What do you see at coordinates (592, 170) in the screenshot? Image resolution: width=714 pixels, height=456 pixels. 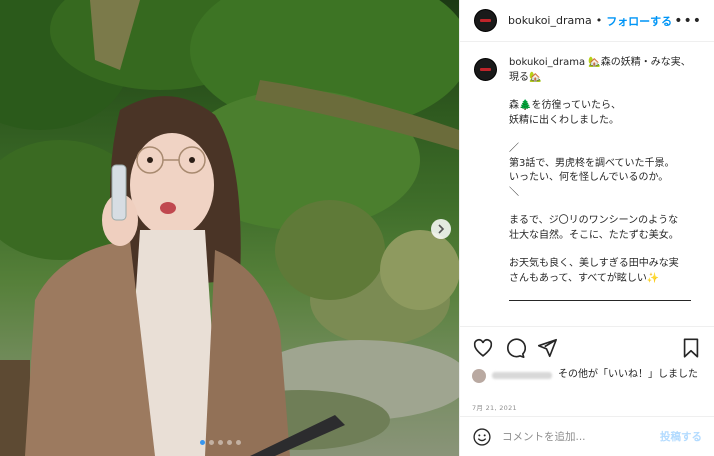 I see `caption-paragraph: ／ 第3話で、男虎柊を調べていた千景。 いったい、何を怪しんでいるのか。 ＼` at bounding box center [592, 170].